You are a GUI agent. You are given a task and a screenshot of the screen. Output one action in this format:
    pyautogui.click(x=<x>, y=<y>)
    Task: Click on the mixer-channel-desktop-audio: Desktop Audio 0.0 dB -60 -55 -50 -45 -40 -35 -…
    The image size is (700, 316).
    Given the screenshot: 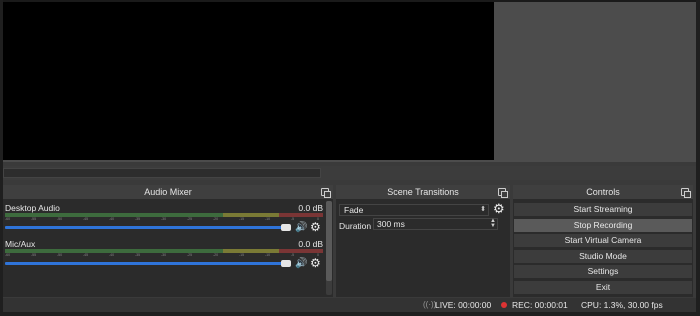 What is the action you would take?
    pyautogui.click(x=164, y=221)
    